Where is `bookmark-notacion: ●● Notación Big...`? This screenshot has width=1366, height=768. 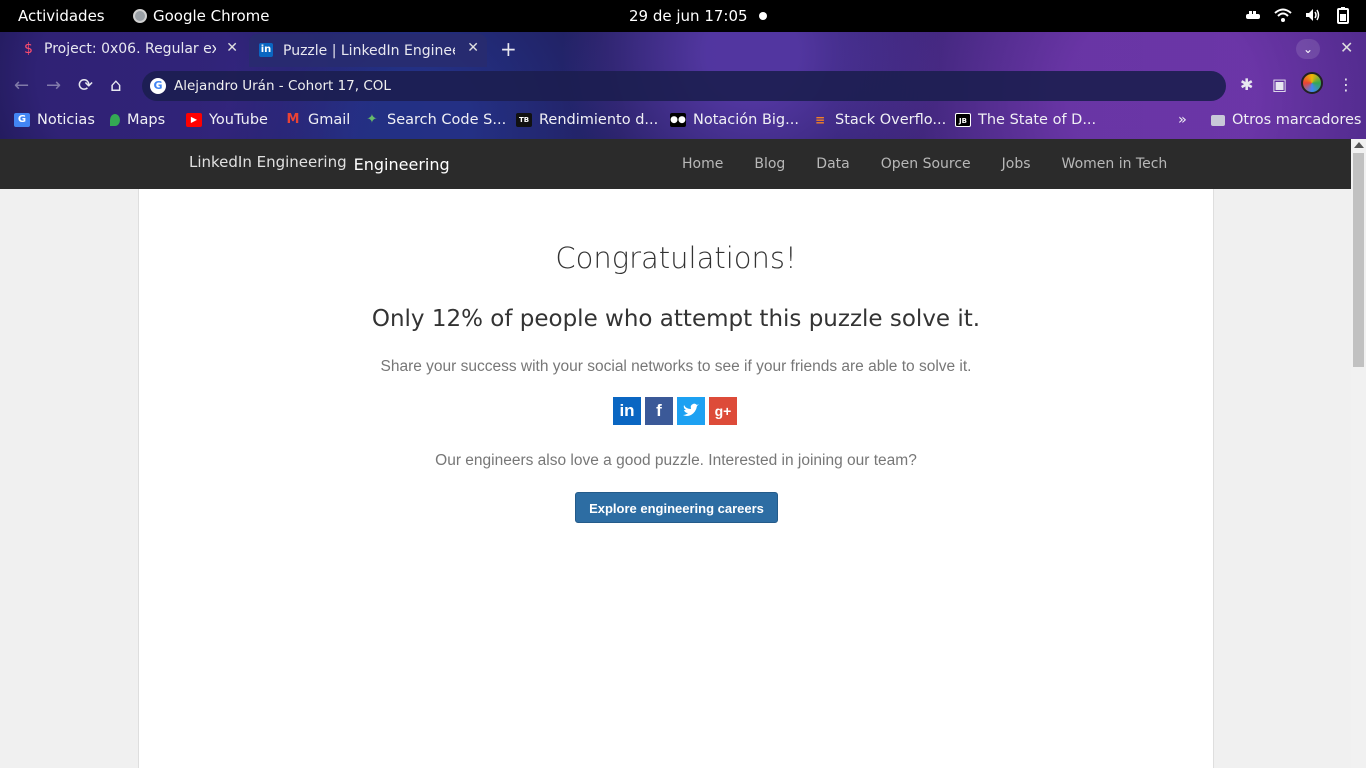 bookmark-notacion: ●● Notación Big... is located at coordinates (734, 120).